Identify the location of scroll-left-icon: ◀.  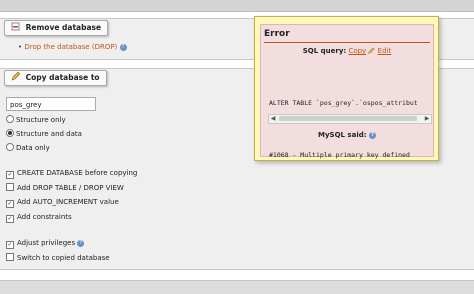
(273, 119).